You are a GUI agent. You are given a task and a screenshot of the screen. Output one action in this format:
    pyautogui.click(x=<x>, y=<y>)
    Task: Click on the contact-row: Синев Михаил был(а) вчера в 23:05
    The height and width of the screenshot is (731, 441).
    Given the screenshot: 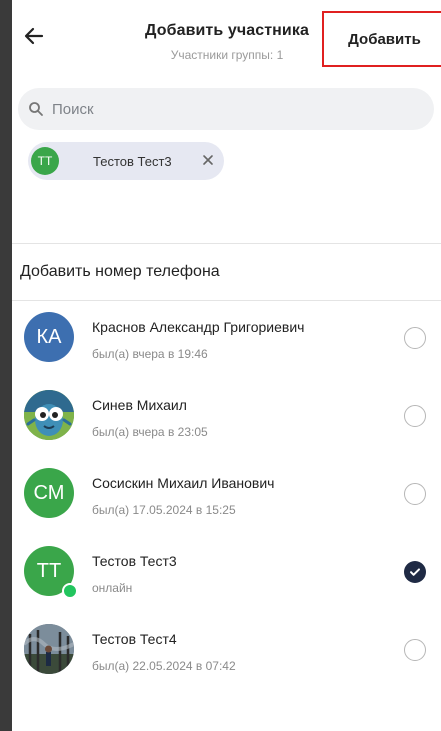 What is the action you would take?
    pyautogui.click(x=226, y=420)
    